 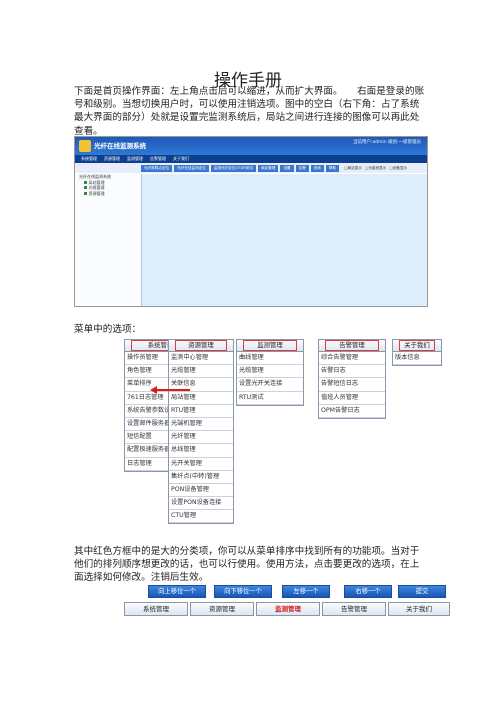 I want to click on move-up-button: 向上移位一个, so click(x=177, y=591).